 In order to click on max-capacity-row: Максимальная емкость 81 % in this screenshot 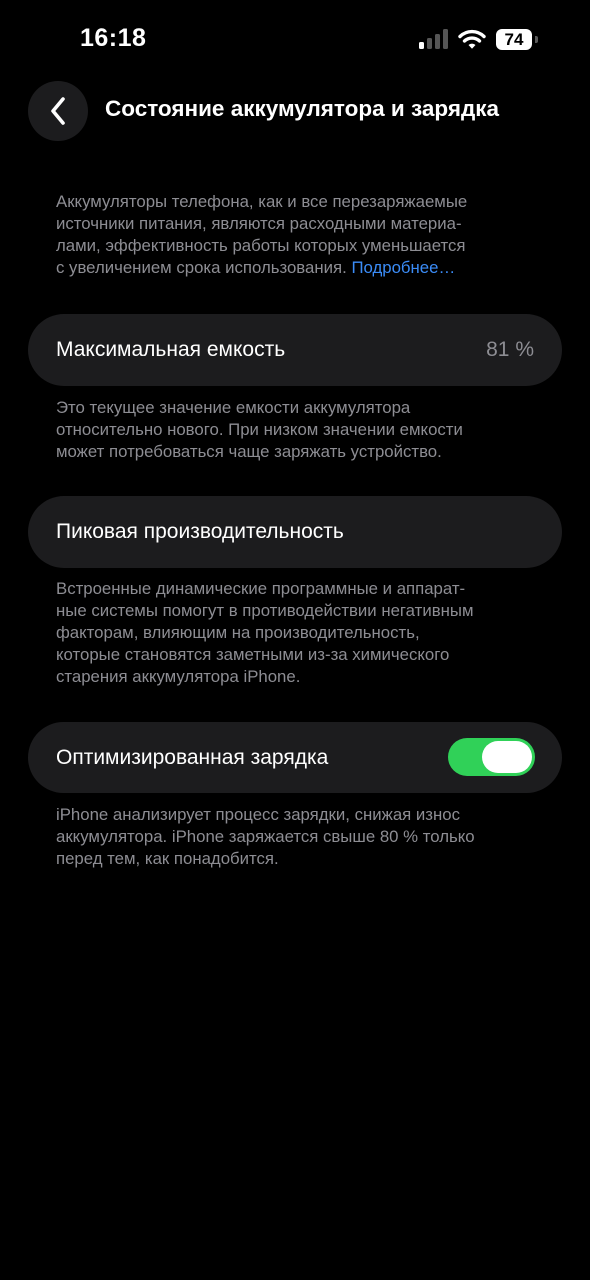, I will do `click(295, 350)`.